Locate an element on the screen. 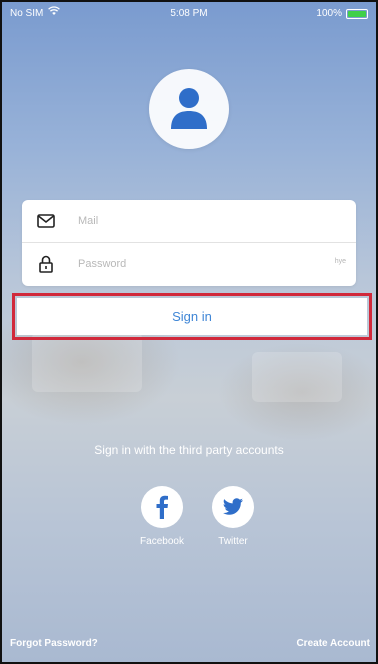  twitter-login-button: Twitter is located at coordinates (233, 516).